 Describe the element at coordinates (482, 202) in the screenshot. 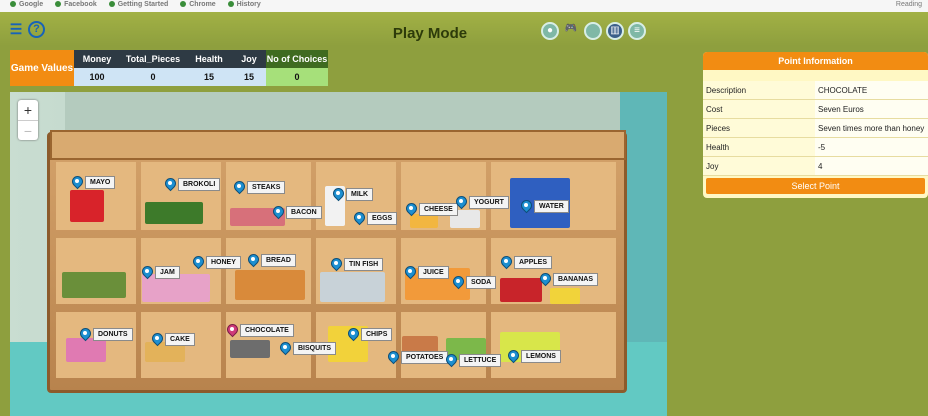

I see `marker-yogurt: YOGURT` at that location.